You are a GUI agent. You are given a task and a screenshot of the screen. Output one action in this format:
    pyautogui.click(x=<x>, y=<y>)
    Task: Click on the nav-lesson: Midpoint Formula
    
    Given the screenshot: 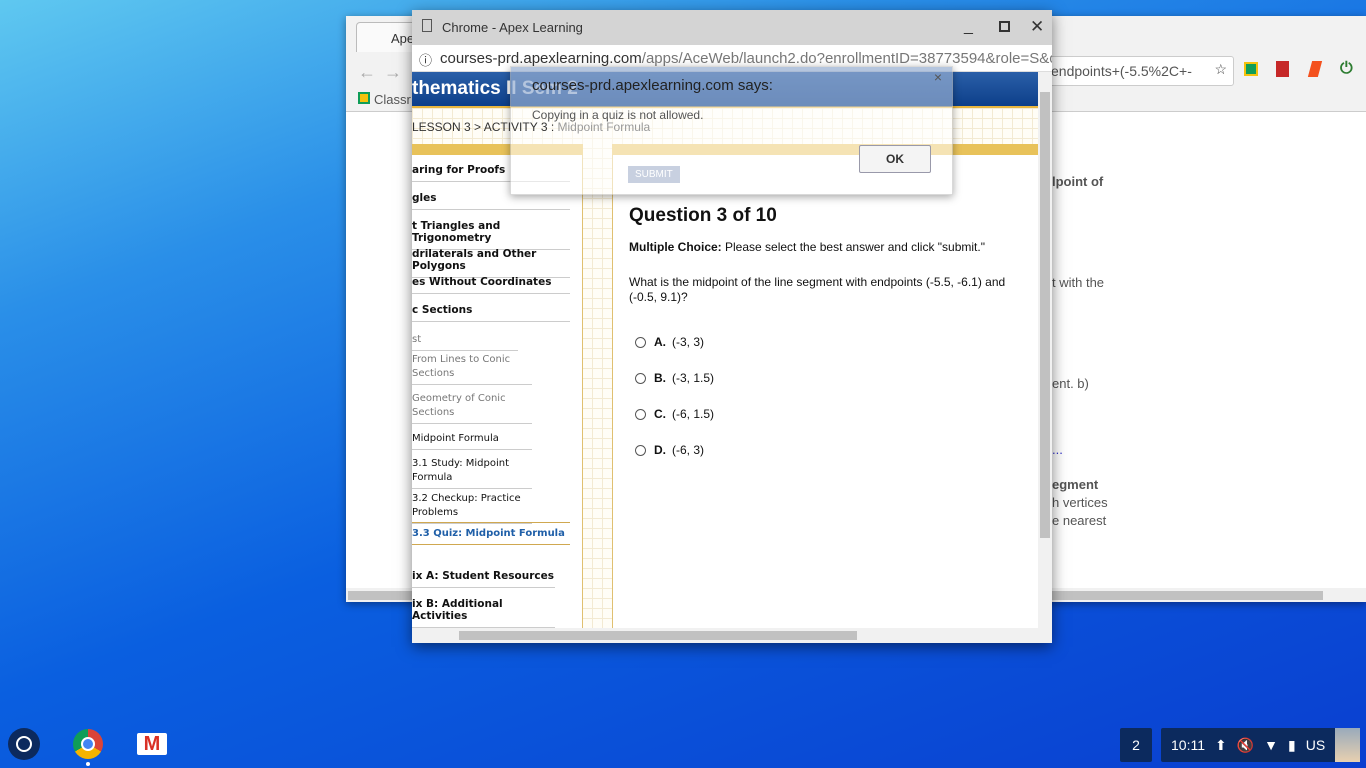 What is the action you would take?
    pyautogui.click(x=472, y=441)
    